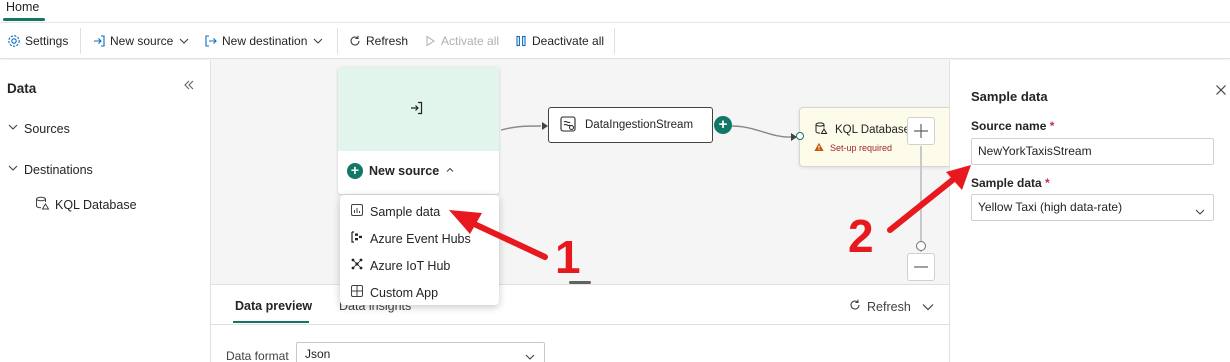  Describe the element at coordinates (211, 41) in the screenshot. I see `sign-out-icon` at that location.